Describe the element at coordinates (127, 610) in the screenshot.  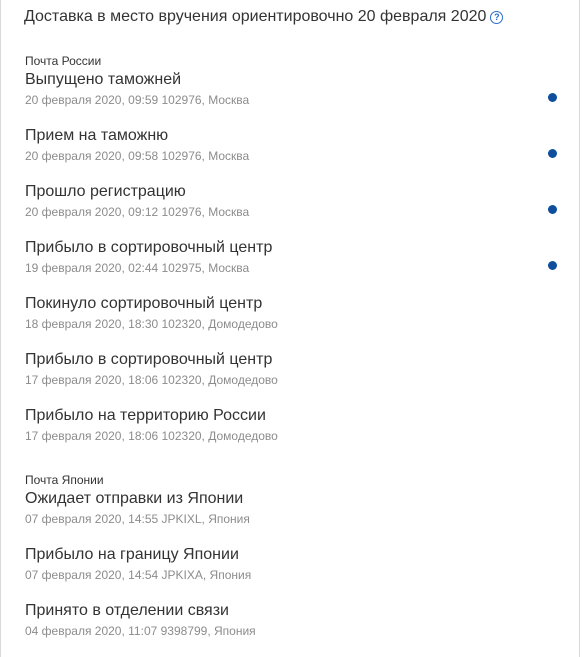
I see `event-status: Принято в отделении связи` at that location.